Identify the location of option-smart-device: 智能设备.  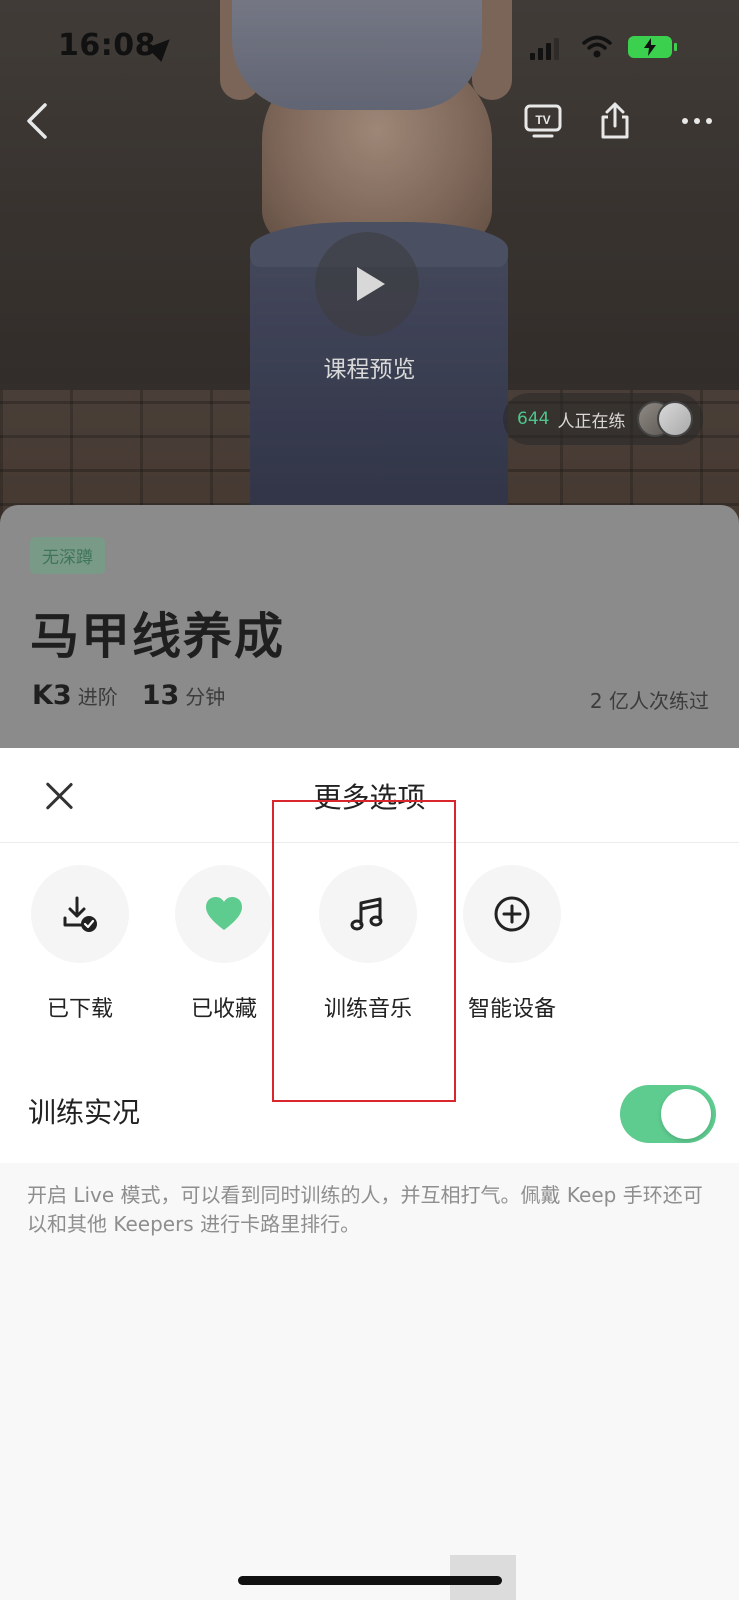
(512, 948).